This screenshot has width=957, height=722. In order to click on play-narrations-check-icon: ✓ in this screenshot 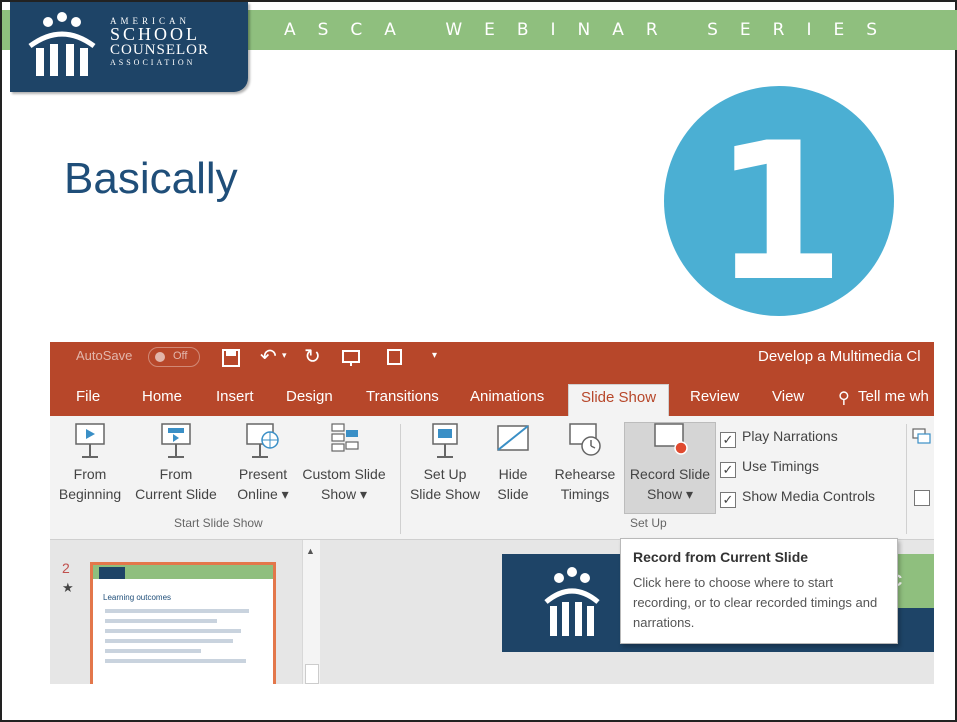, I will do `click(728, 440)`.